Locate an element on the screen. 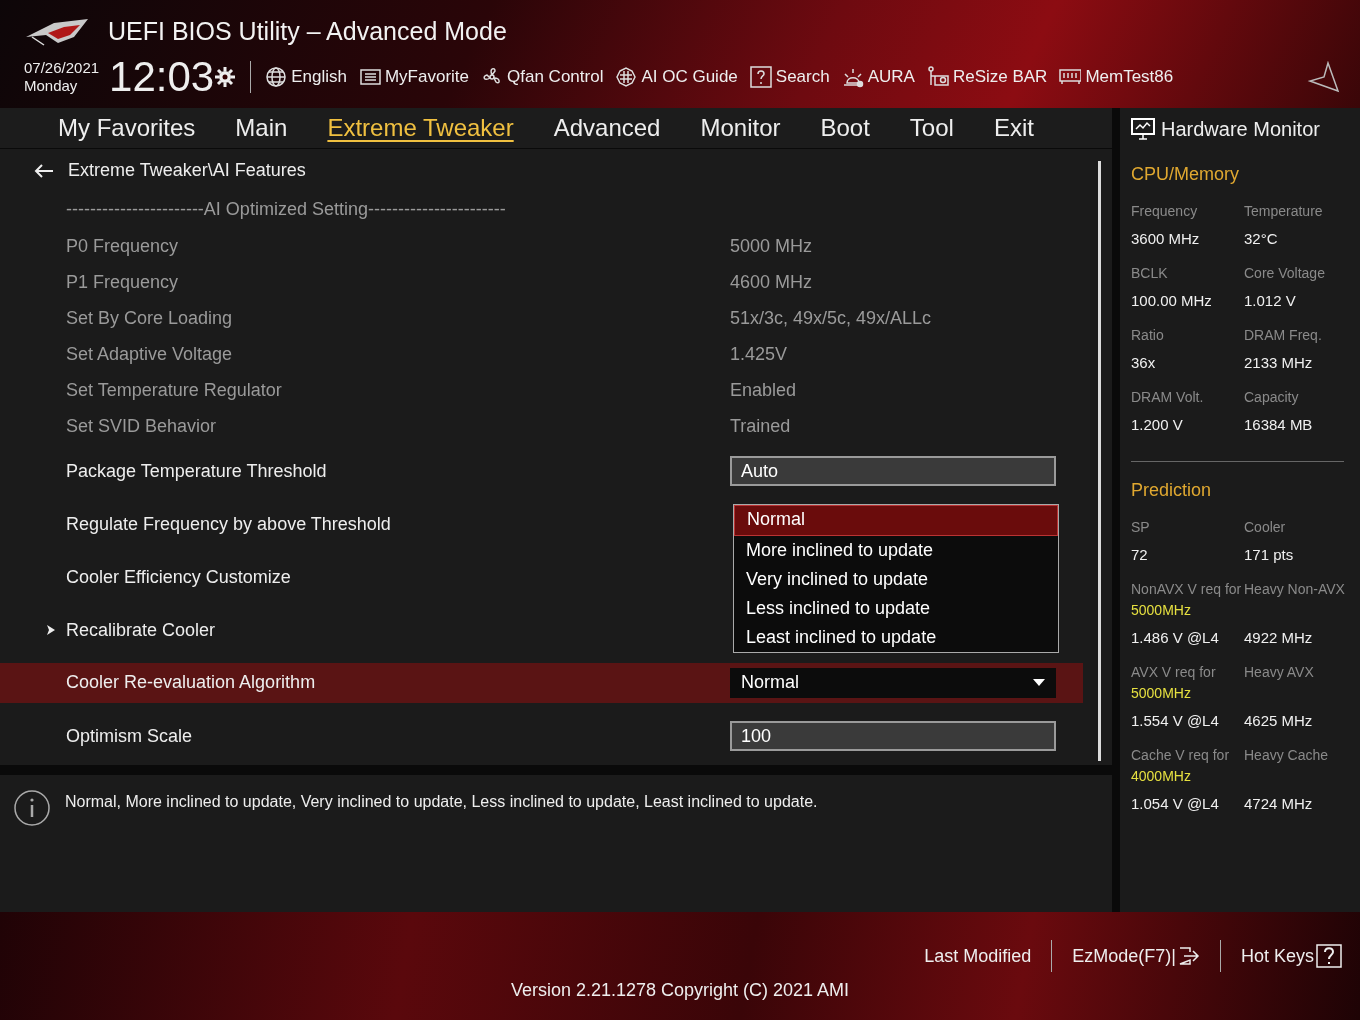 Image resolution: width=1360 pixels, height=1020 pixels. stat-value: 4724 MHz is located at coordinates (1279, 803).